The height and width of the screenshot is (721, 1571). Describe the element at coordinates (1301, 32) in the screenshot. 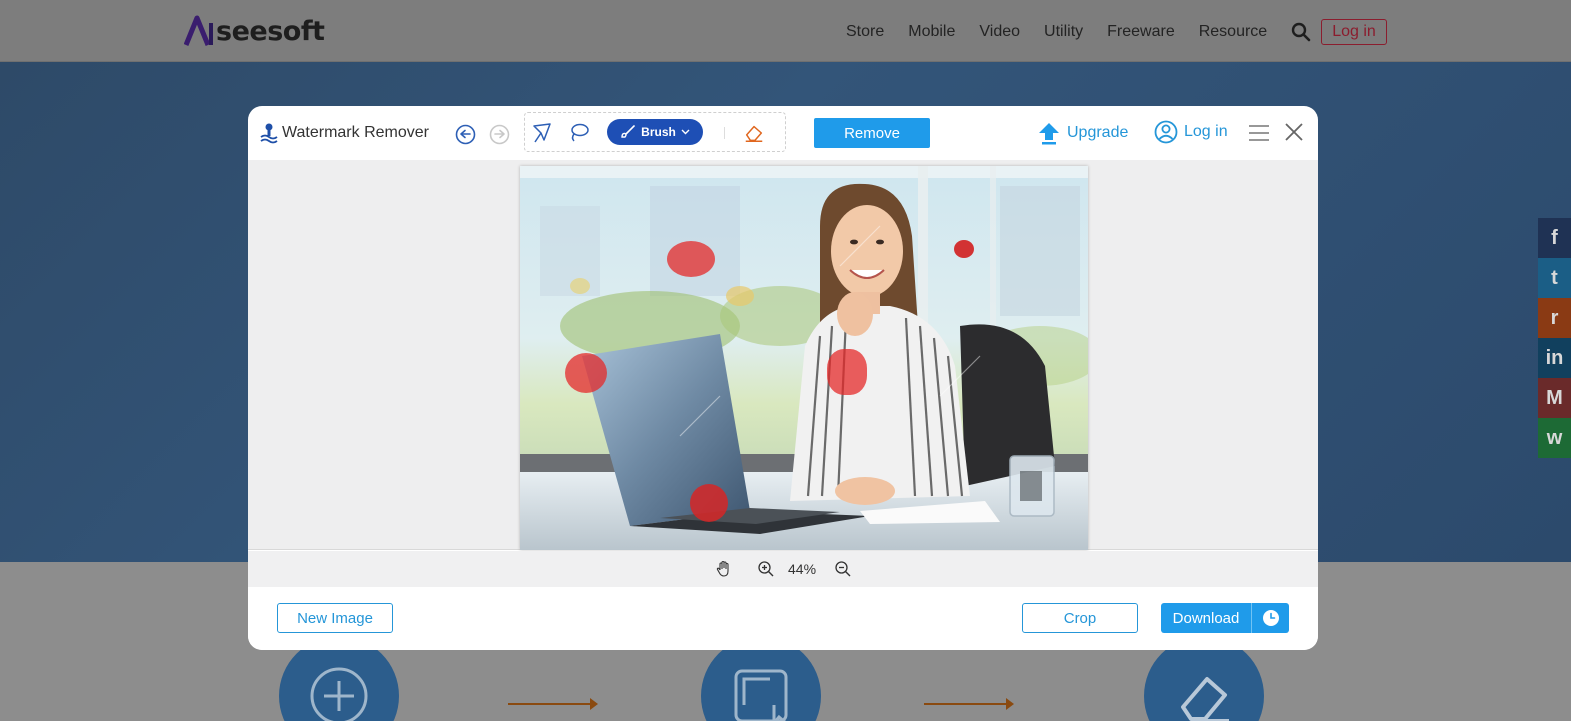

I see `search-icon` at that location.